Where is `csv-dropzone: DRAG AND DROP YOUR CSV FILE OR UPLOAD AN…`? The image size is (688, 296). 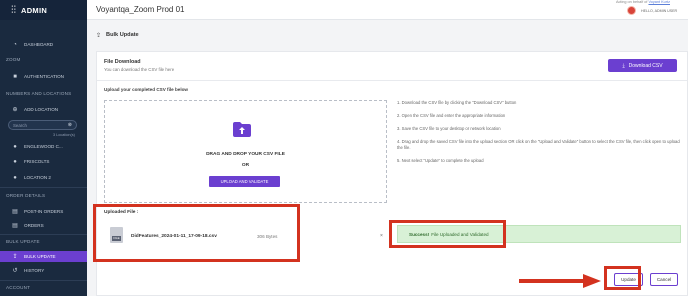 csv-dropzone: DRAG AND DROP YOUR CSV FILE OR UPLOAD AN… is located at coordinates (245, 151).